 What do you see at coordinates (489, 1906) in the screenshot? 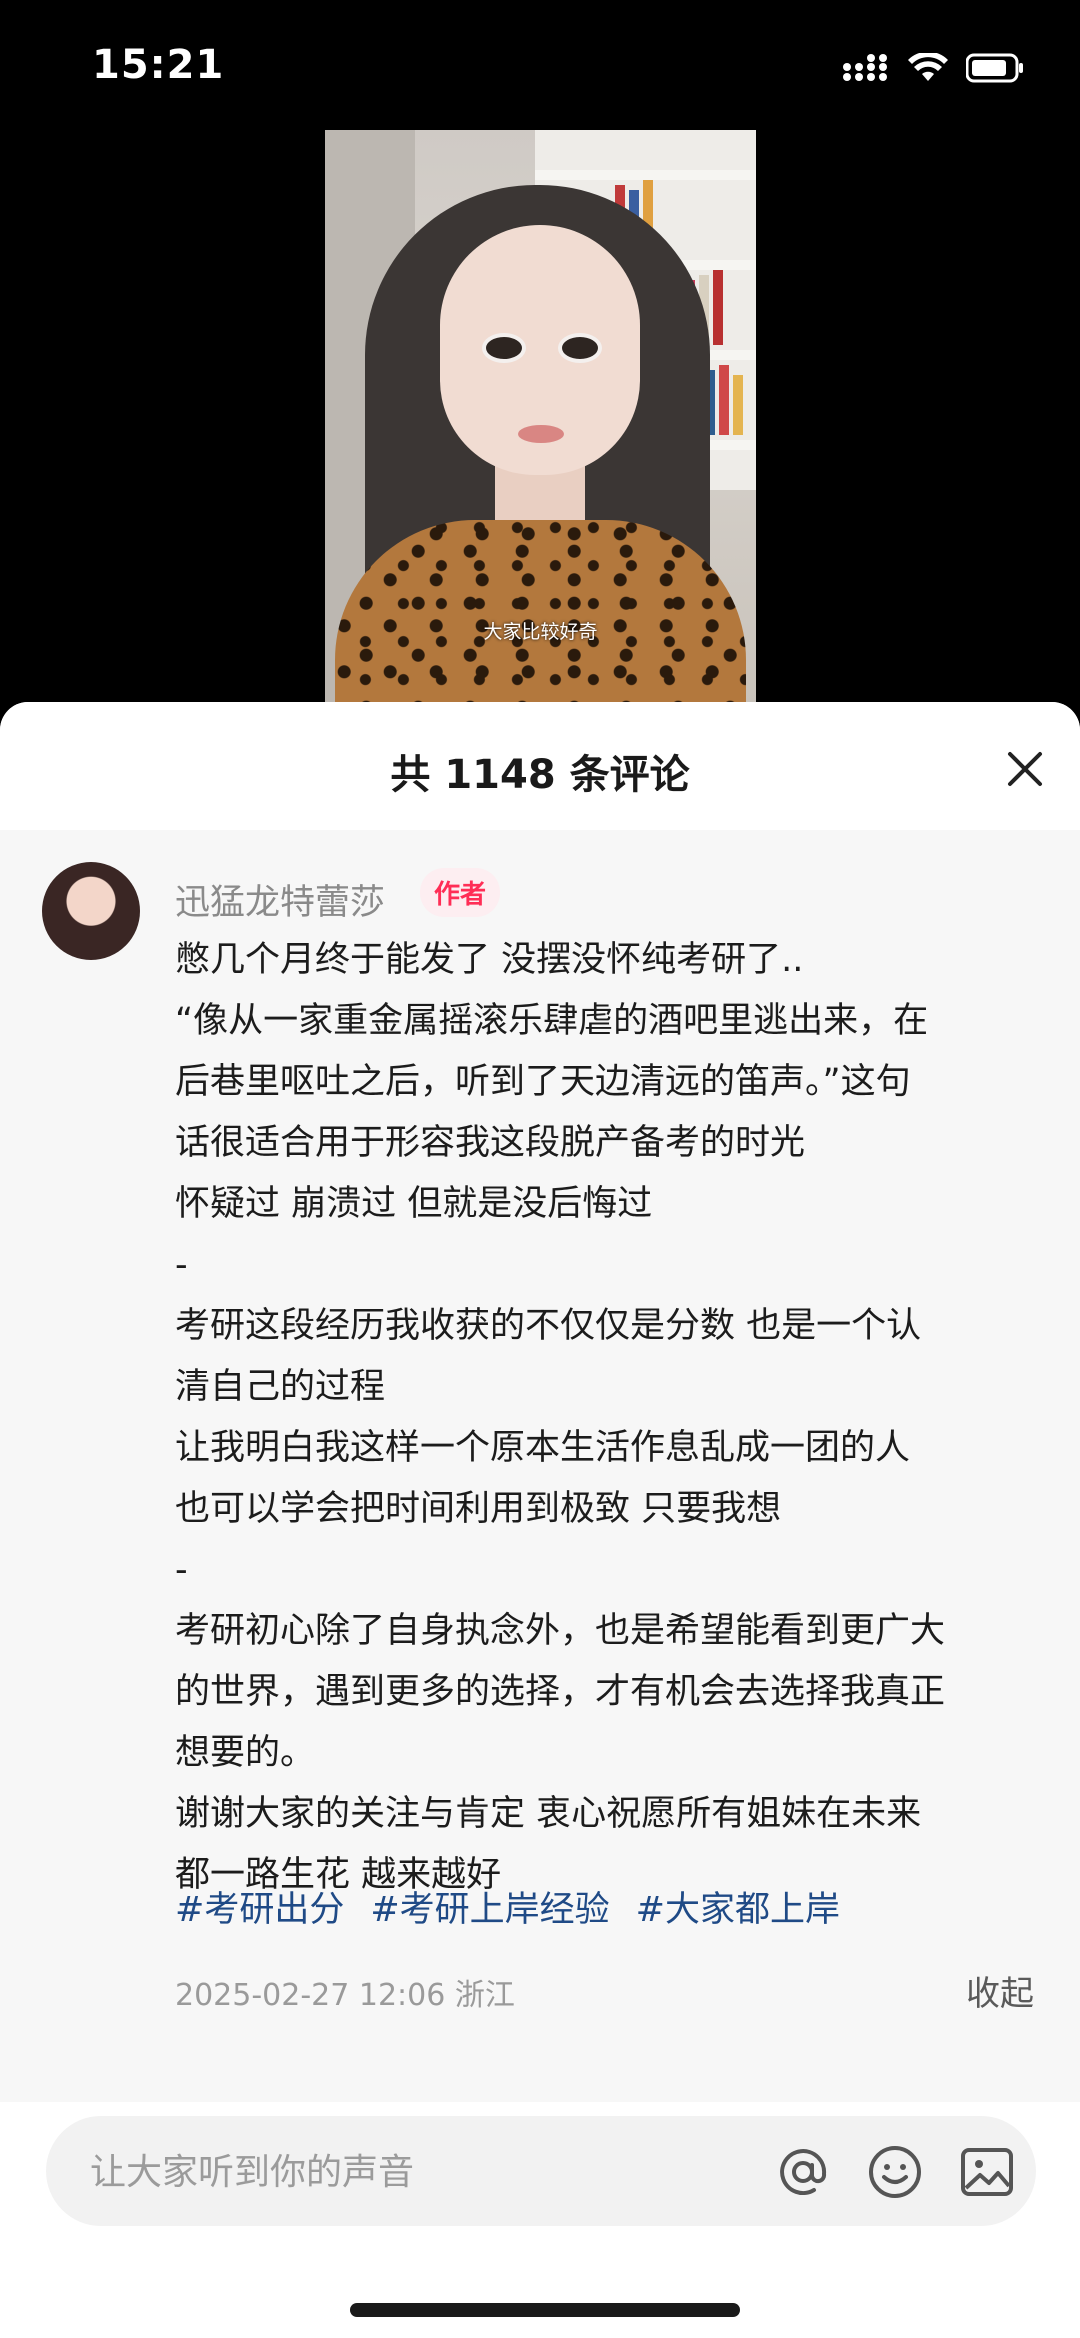
I see `hashtag-link: #考研上岸经验` at bounding box center [489, 1906].